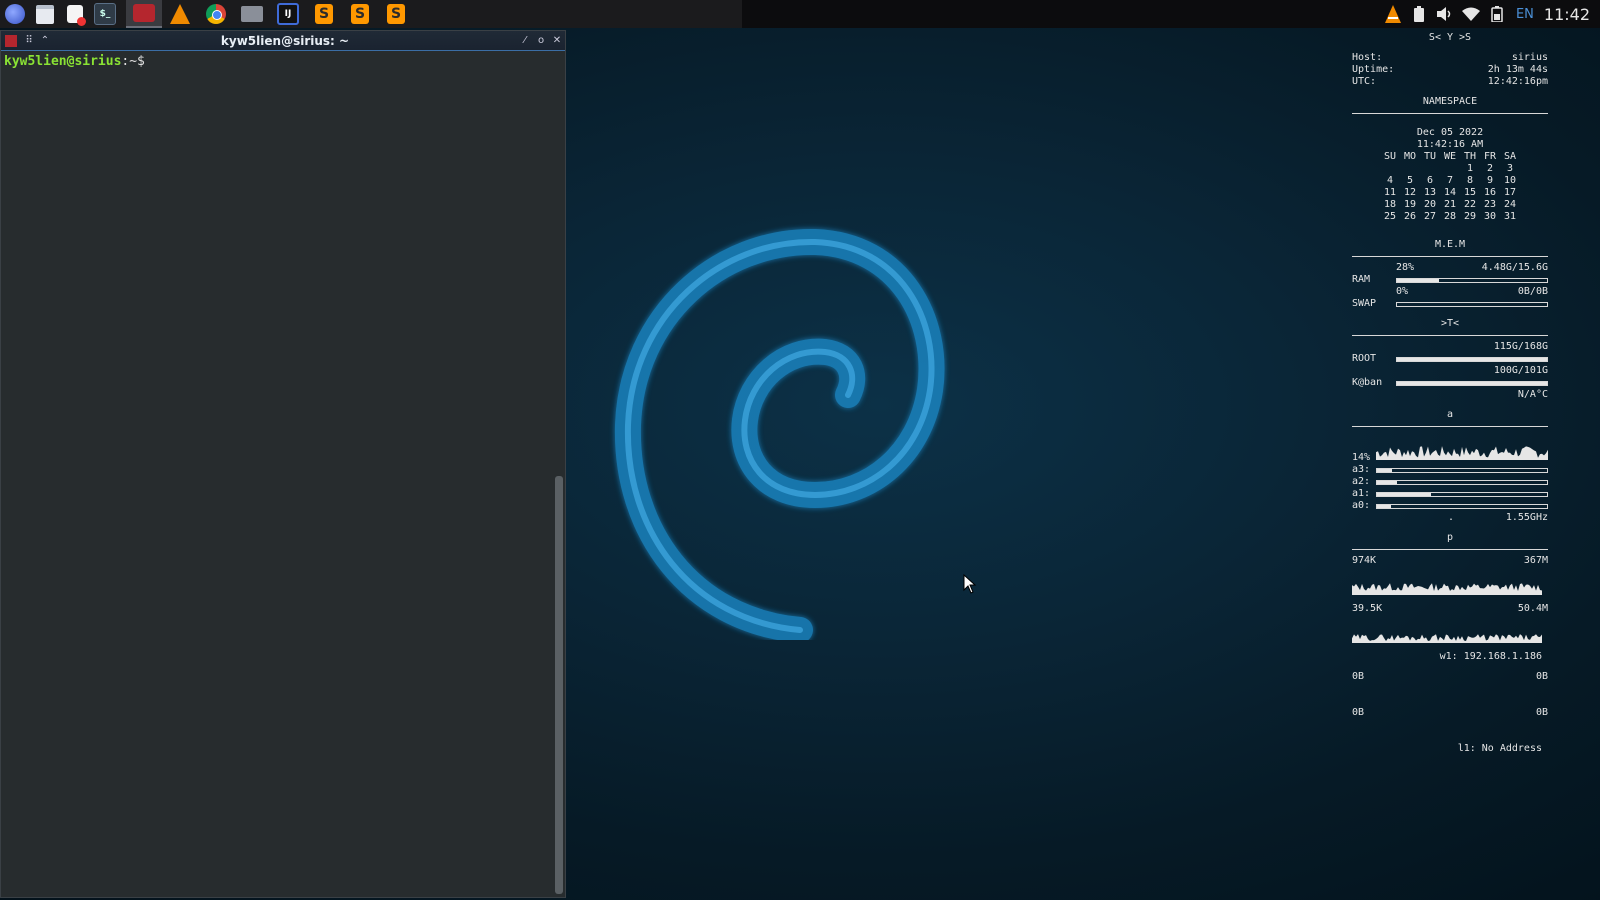 Image resolution: width=1600 pixels, height=900 pixels. Describe the element at coordinates (1490, 168) in the screenshot. I see `calendar-day: 2` at that location.